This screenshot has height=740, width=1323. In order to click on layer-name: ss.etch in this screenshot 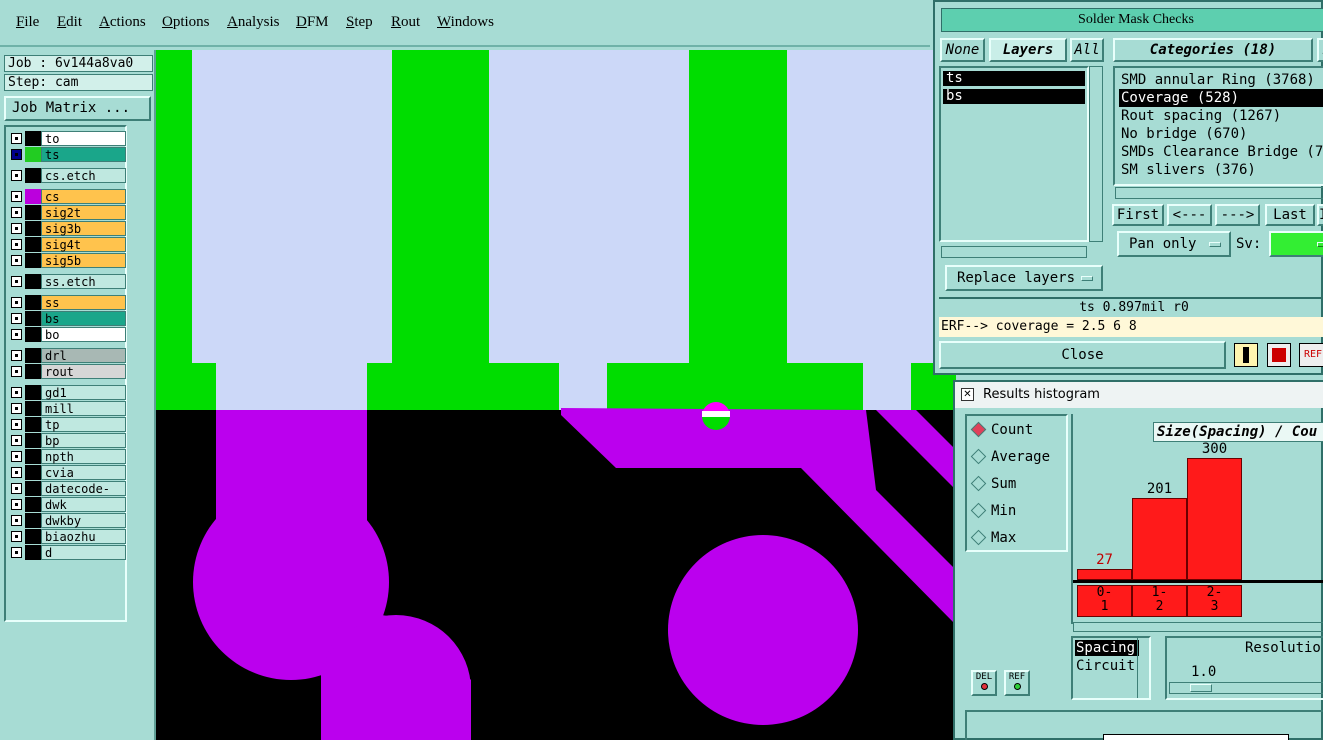, I will do `click(83, 281)`.